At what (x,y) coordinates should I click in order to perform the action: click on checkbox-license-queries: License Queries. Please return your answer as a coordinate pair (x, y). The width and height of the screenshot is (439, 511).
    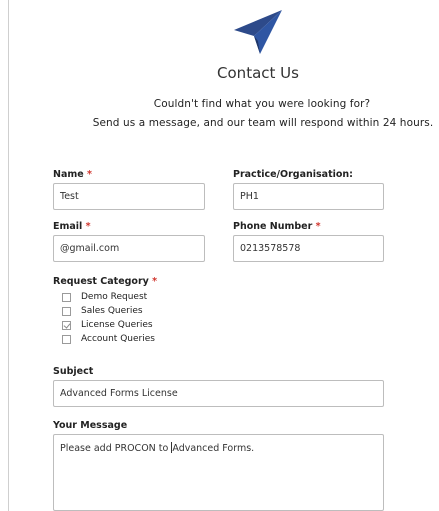
    Looking at the image, I should click on (108, 325).